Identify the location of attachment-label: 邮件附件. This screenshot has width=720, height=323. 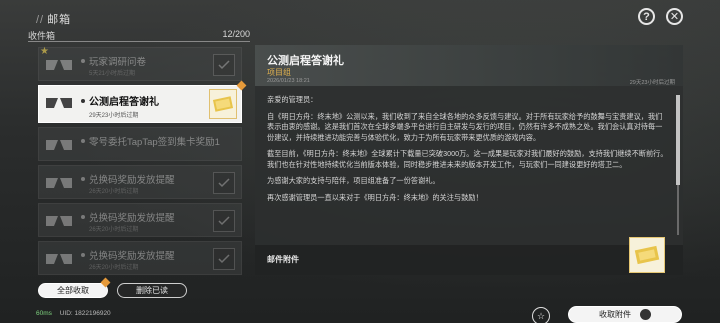
(283, 259).